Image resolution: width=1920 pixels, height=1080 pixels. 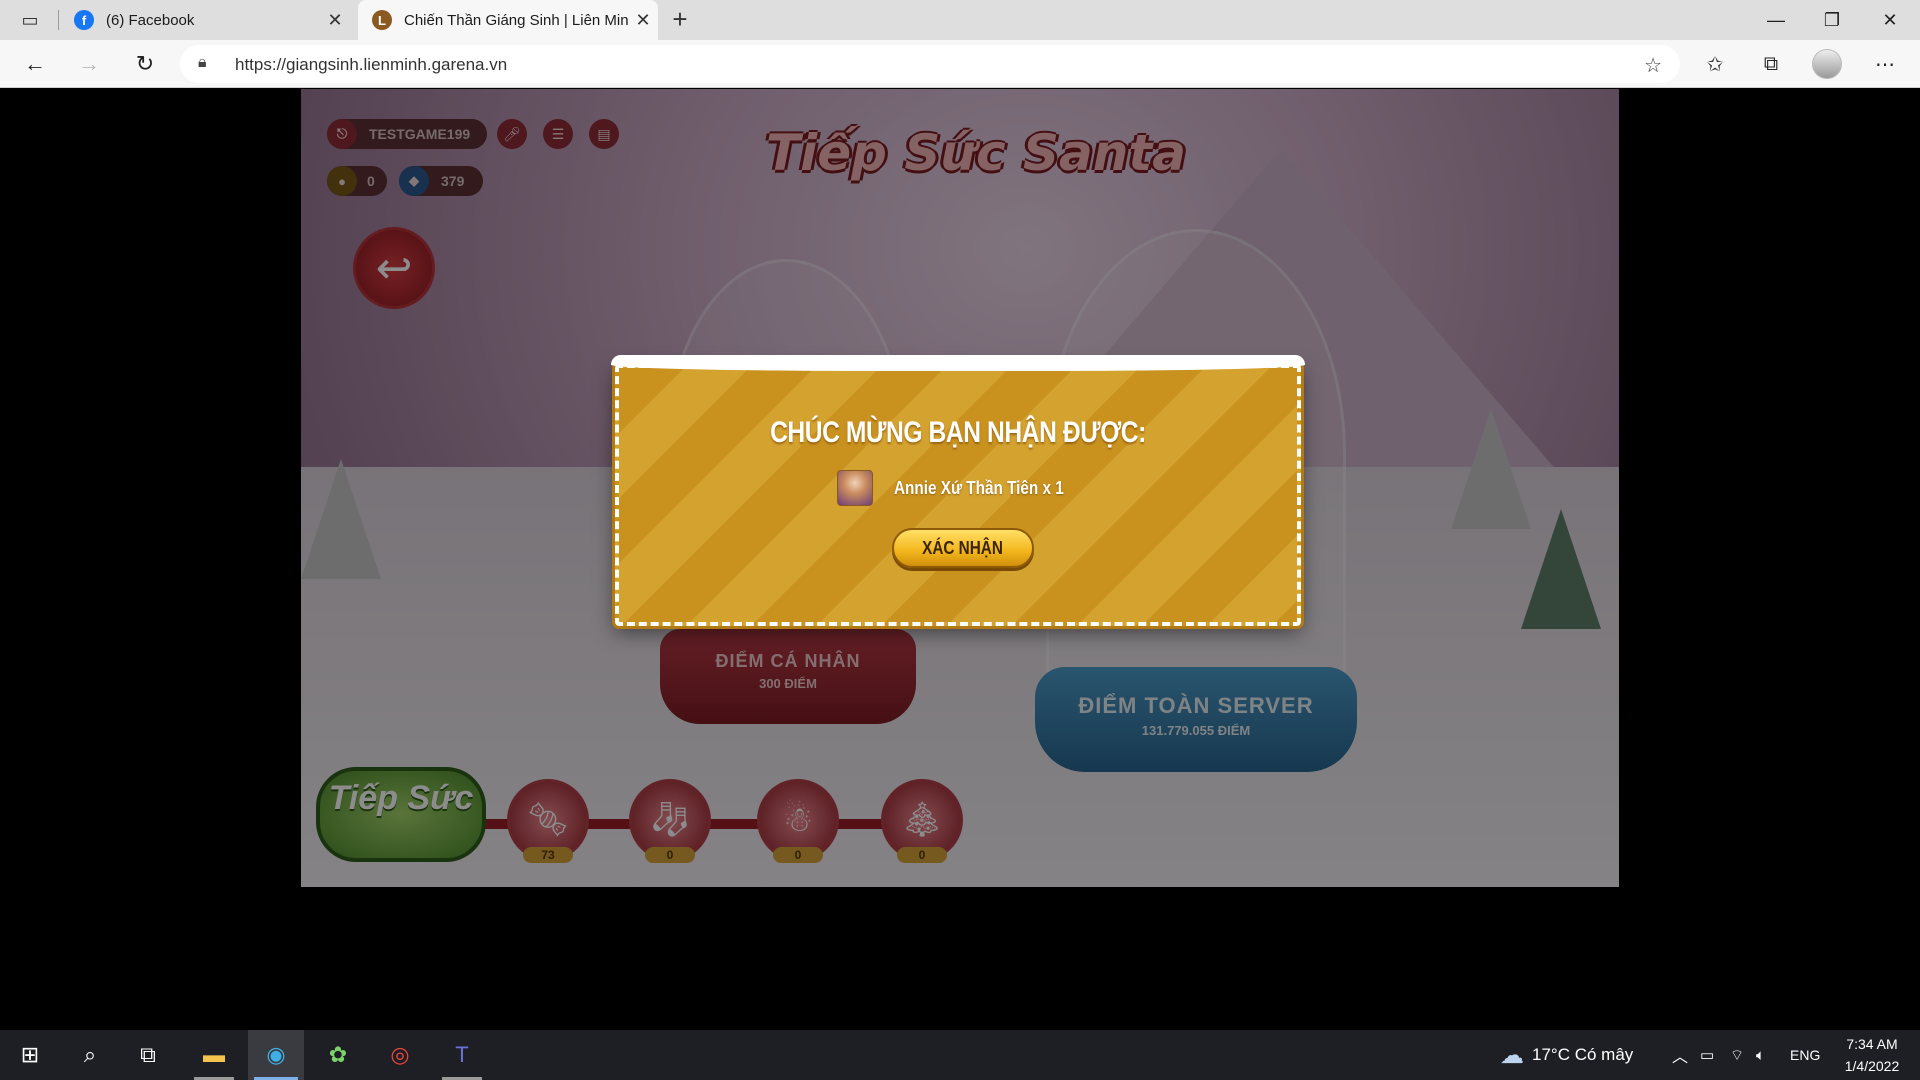 I want to click on forward-icon: →, so click(x=89, y=64).